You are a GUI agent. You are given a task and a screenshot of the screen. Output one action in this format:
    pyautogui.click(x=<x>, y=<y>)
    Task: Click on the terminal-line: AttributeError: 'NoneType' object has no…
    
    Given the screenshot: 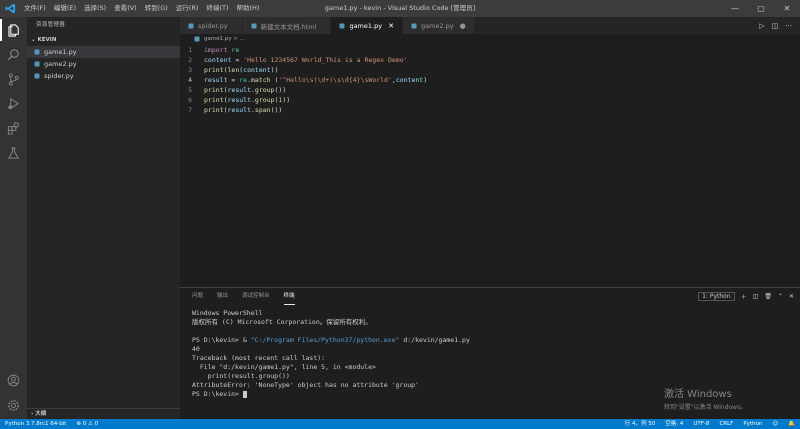 What is the action you would take?
    pyautogui.click(x=490, y=385)
    